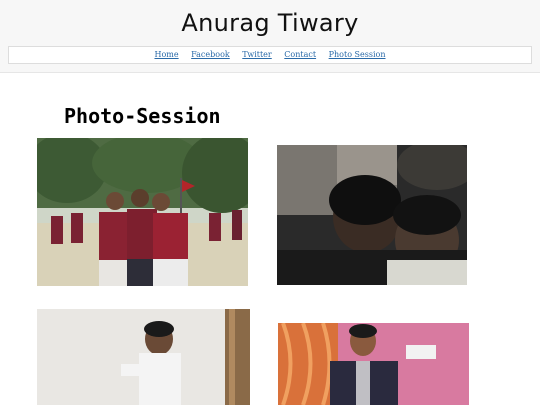 This screenshot has height=405, width=540. I want to click on nav-link-contact: Contact, so click(300, 54).